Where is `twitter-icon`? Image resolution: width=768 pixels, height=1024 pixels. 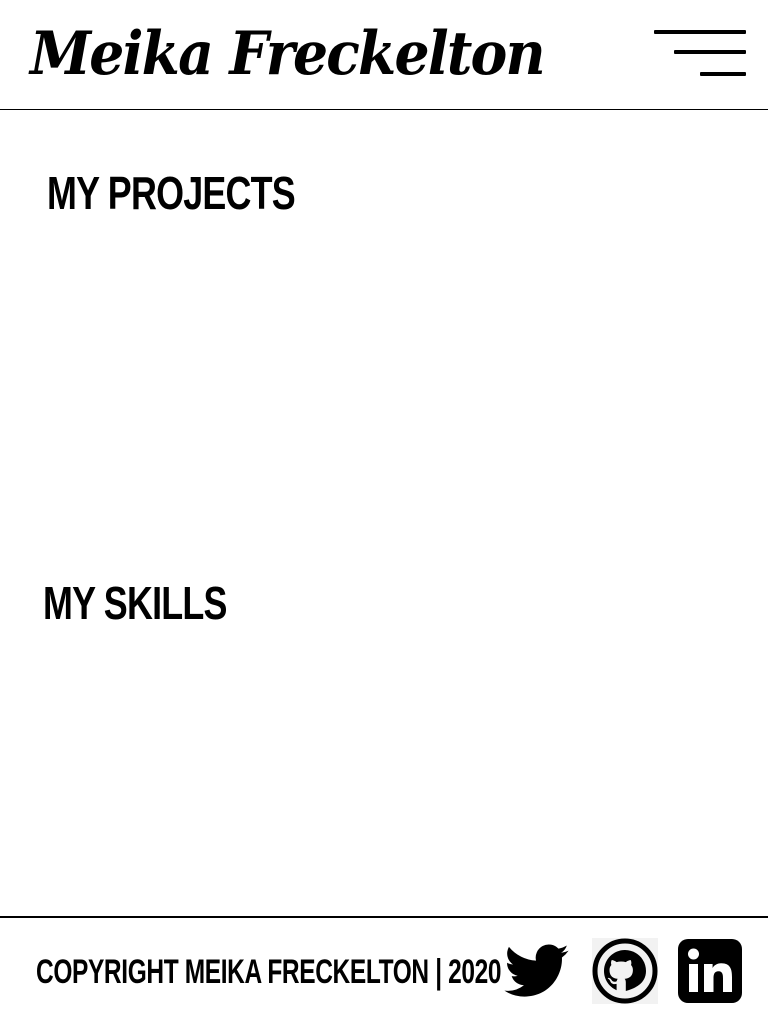 twitter-icon is located at coordinates (537, 971).